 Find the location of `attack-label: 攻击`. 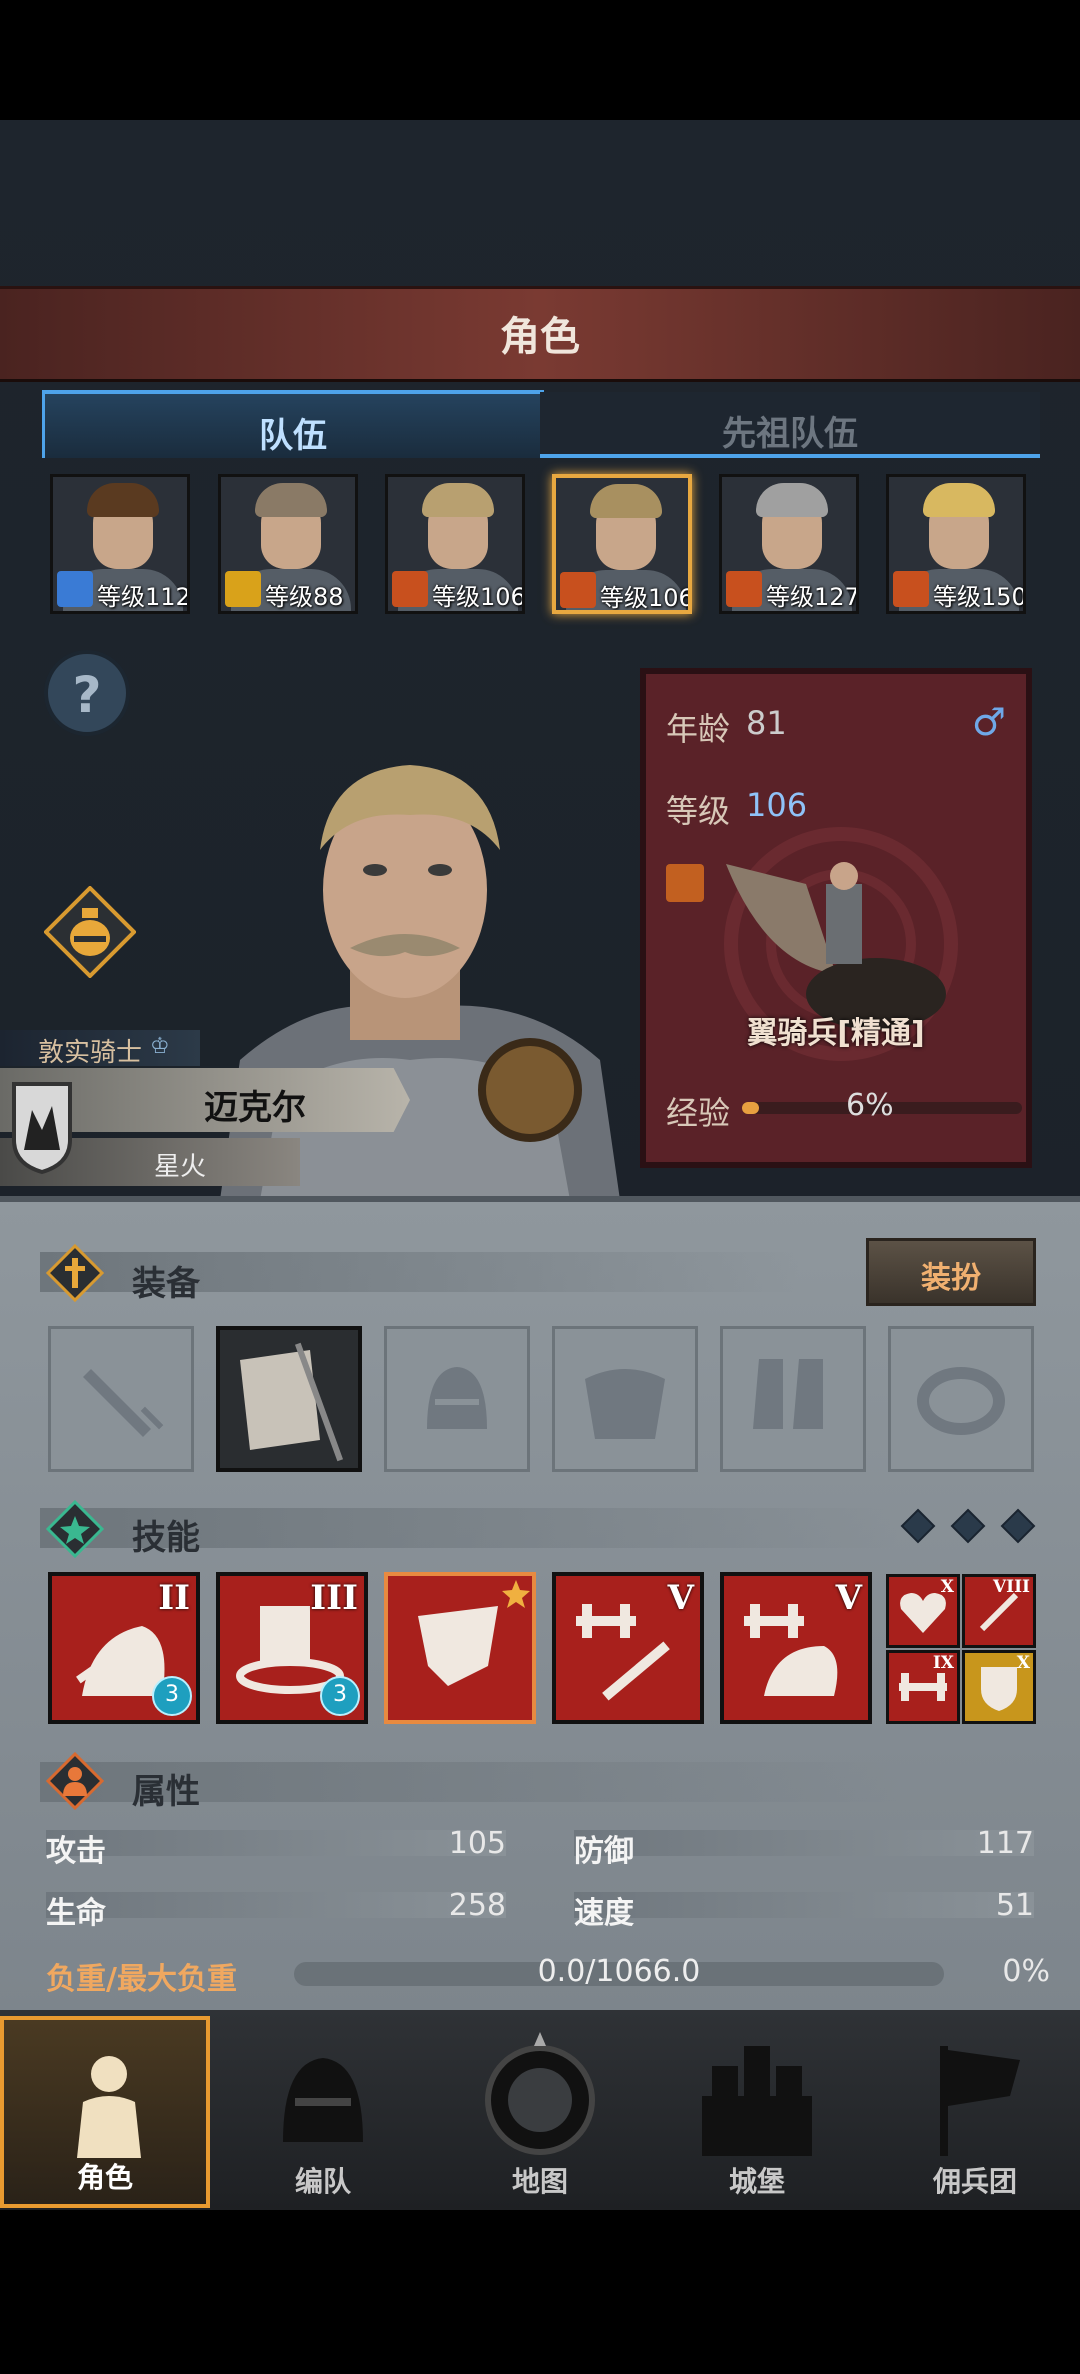

attack-label: 攻击 is located at coordinates (76, 1851).